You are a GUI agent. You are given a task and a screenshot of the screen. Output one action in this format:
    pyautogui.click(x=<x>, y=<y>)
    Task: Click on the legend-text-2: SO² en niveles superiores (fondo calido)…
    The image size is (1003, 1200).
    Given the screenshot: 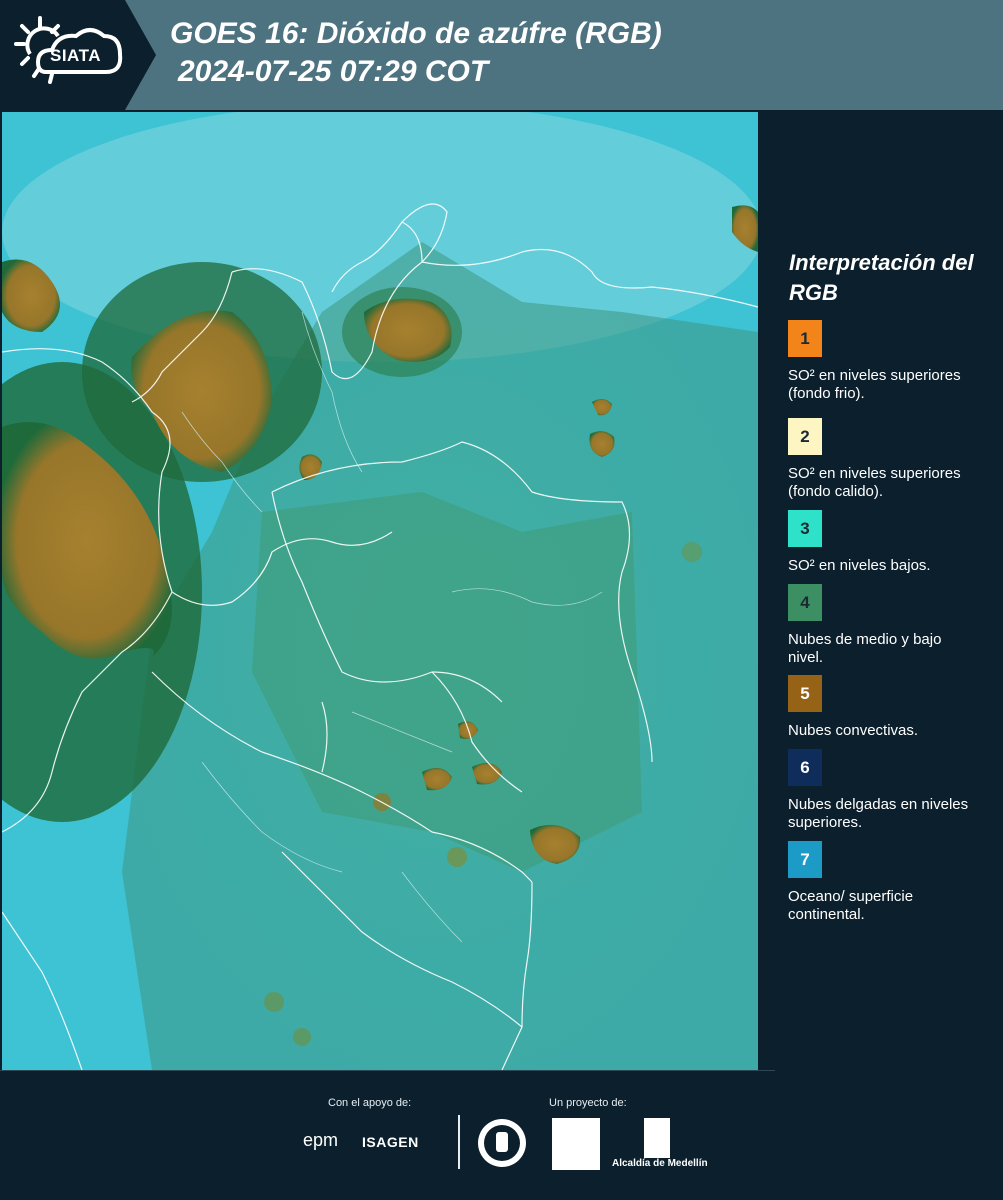 What is the action you would take?
    pyautogui.click(x=874, y=482)
    